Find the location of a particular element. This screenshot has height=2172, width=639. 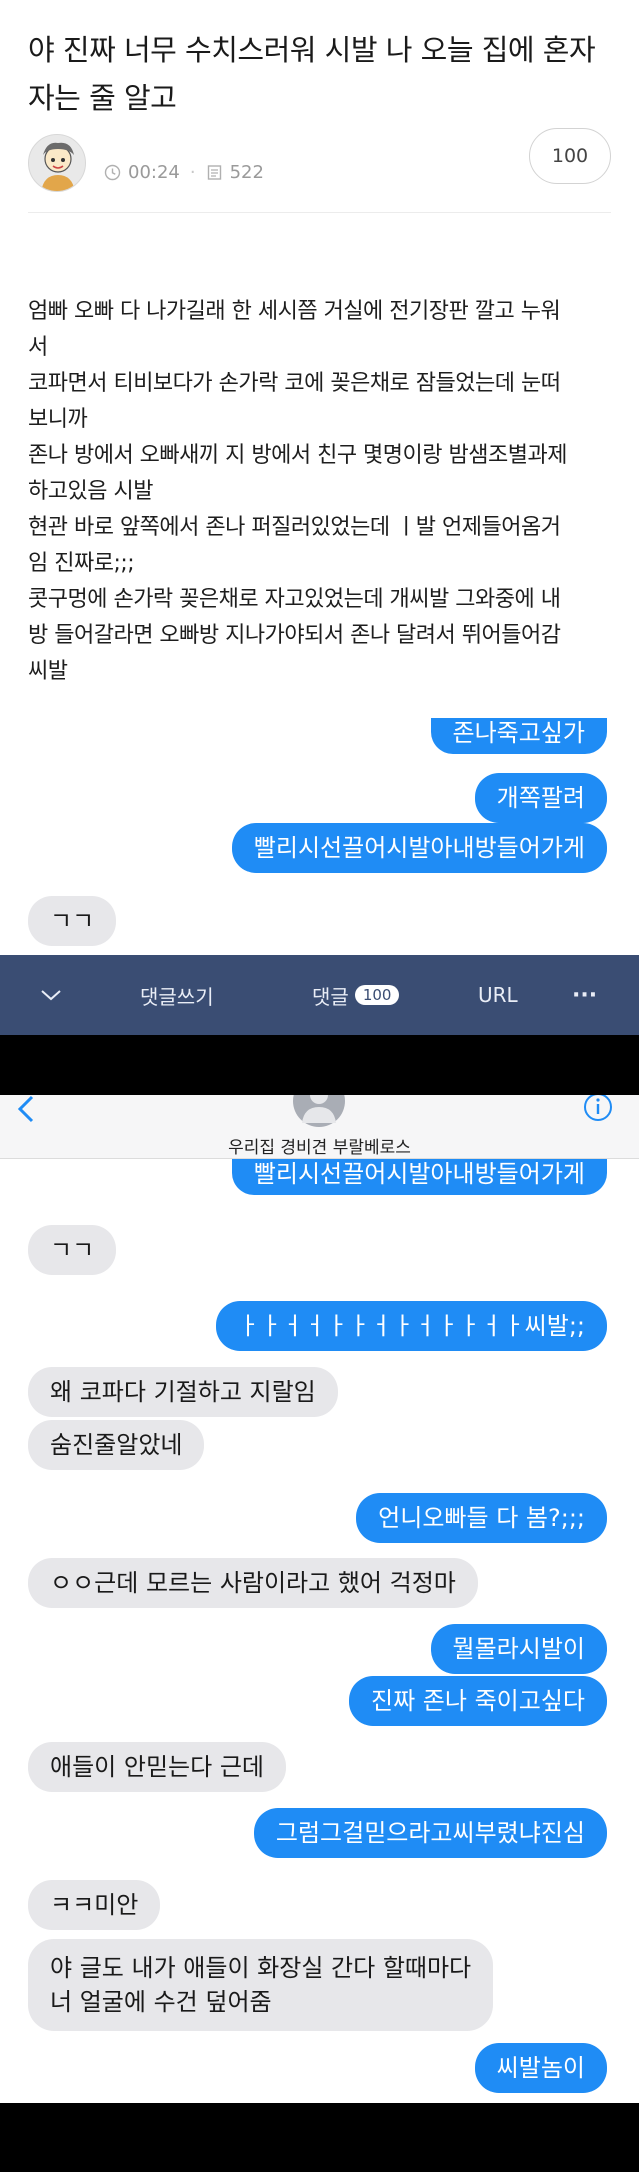

post-body-line: 하고있음 시발 is located at coordinates (90, 491).